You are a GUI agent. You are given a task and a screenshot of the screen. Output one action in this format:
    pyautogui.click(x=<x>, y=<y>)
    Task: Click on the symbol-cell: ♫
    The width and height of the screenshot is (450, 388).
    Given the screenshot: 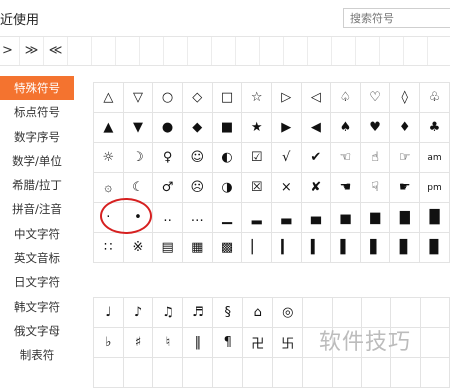 What is the action you would take?
    pyautogui.click(x=168, y=312)
    